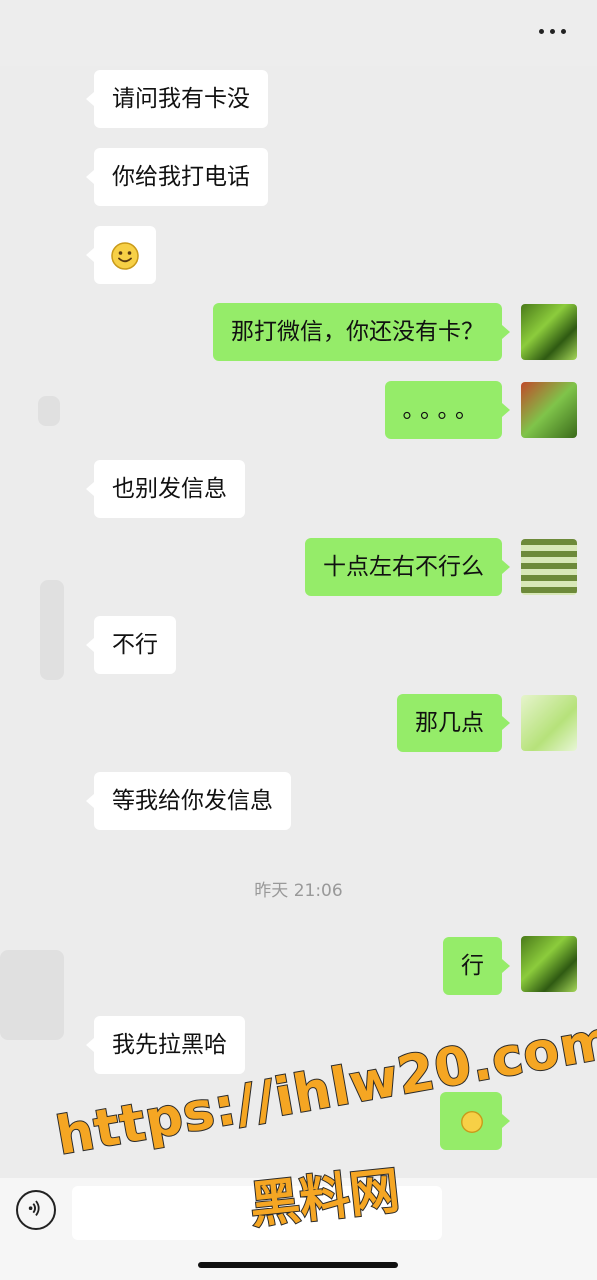  Describe the element at coordinates (177, 177) in the screenshot. I see `message-bubble-left: 你给我打电话` at that location.